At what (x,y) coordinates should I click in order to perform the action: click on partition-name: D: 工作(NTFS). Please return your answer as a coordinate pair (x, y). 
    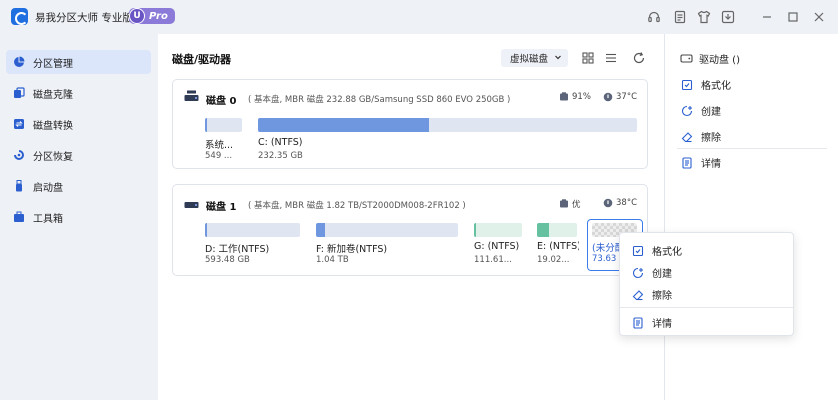
    Looking at the image, I should click on (237, 249).